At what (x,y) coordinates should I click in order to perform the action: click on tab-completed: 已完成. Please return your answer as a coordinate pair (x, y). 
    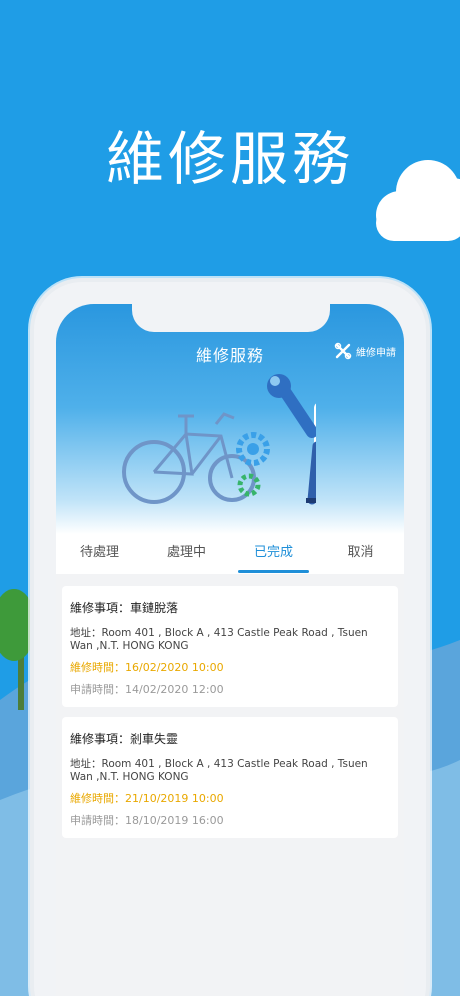
    Looking at the image, I should click on (273, 554).